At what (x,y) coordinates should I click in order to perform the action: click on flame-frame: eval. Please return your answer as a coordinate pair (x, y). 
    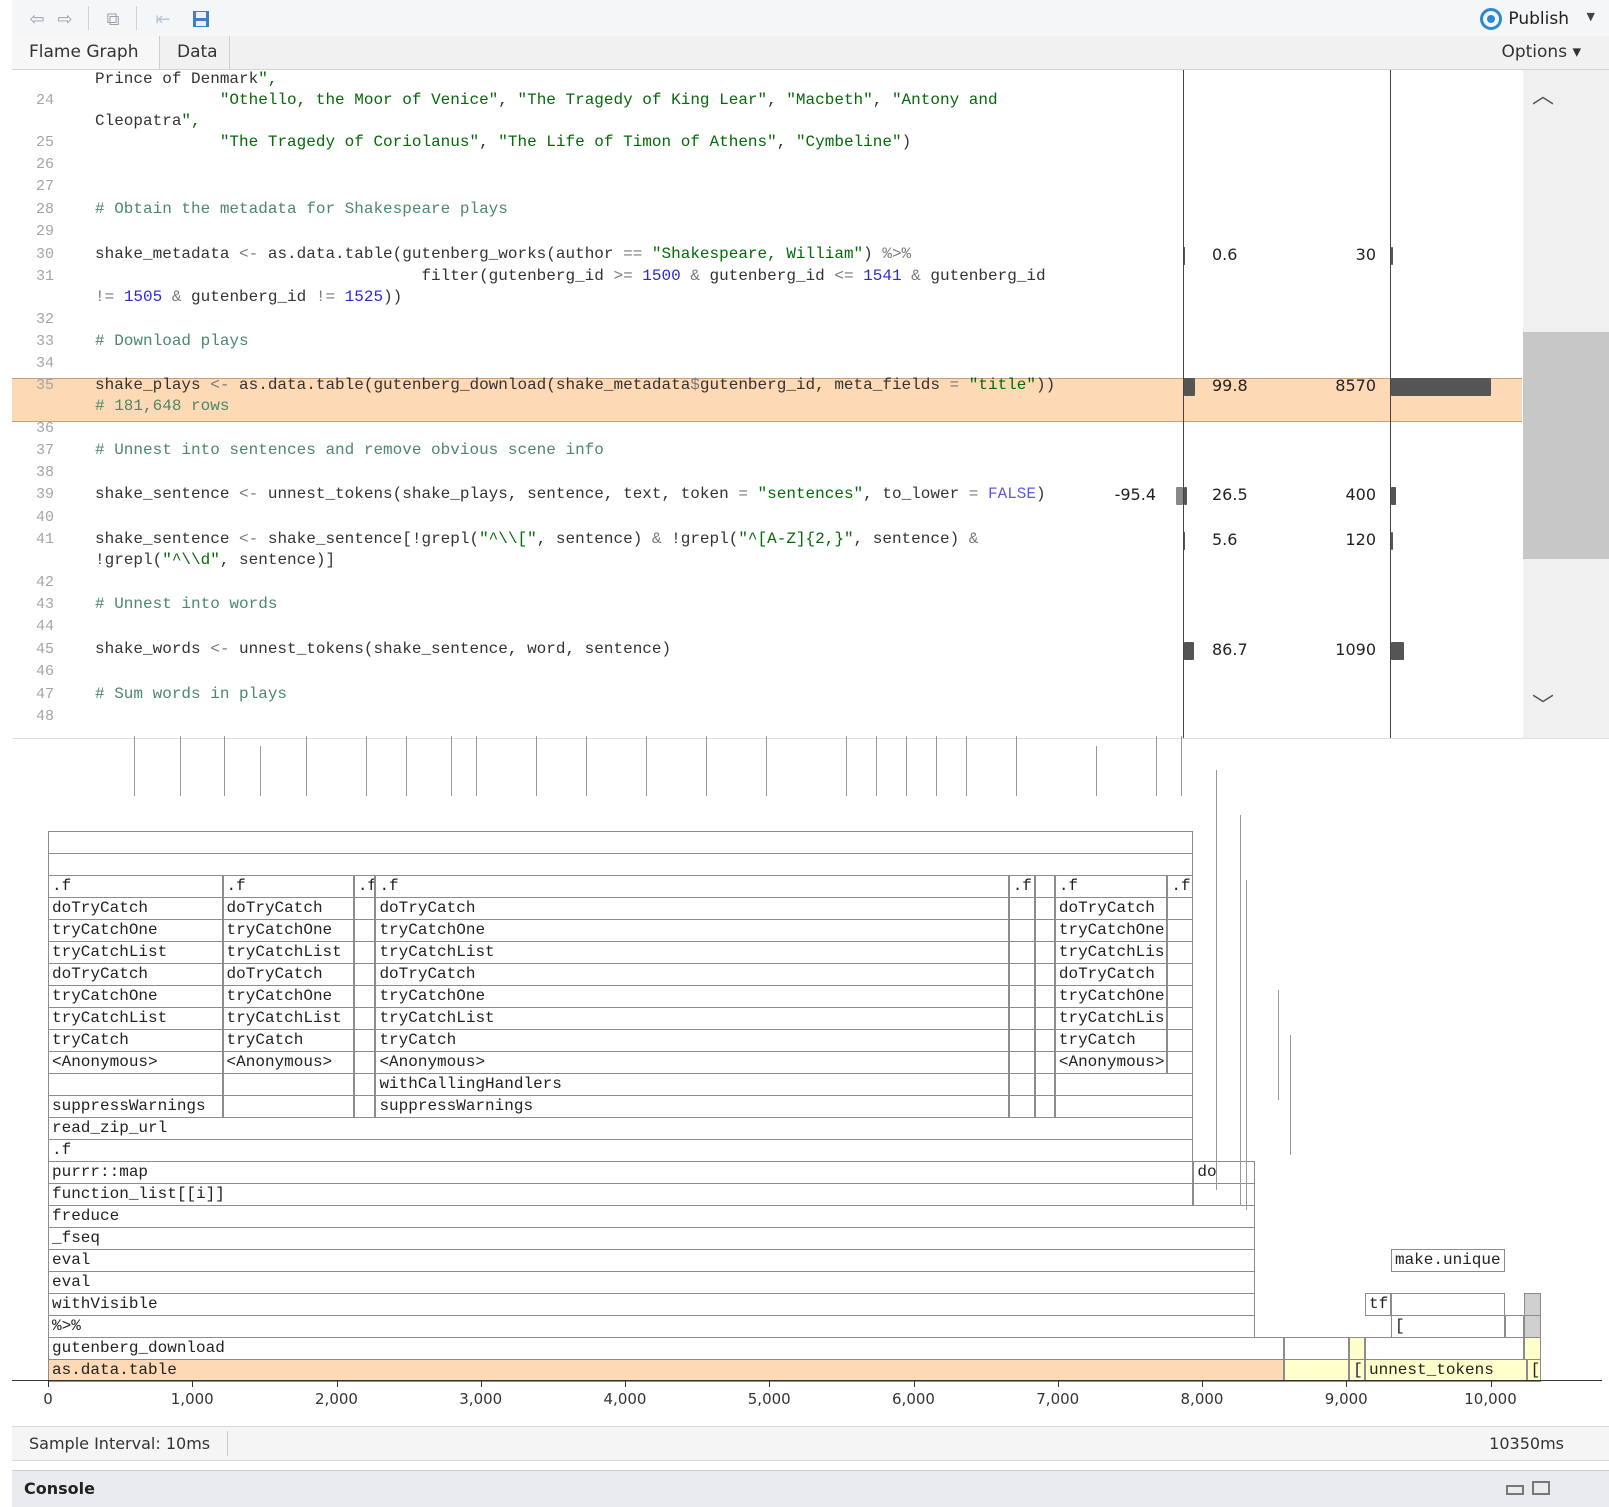
    Looking at the image, I should click on (652, 1260).